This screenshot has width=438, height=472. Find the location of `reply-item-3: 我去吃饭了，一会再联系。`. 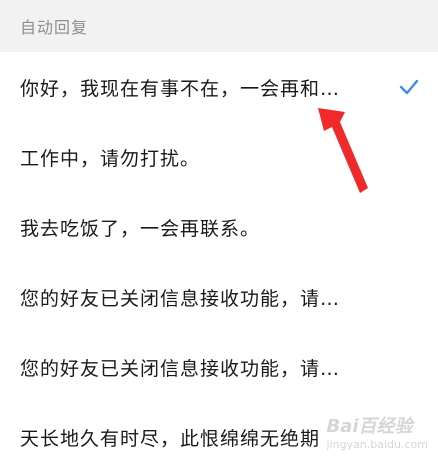

reply-item-3: 我去吃饭了，一会再联系。 is located at coordinates (219, 227).